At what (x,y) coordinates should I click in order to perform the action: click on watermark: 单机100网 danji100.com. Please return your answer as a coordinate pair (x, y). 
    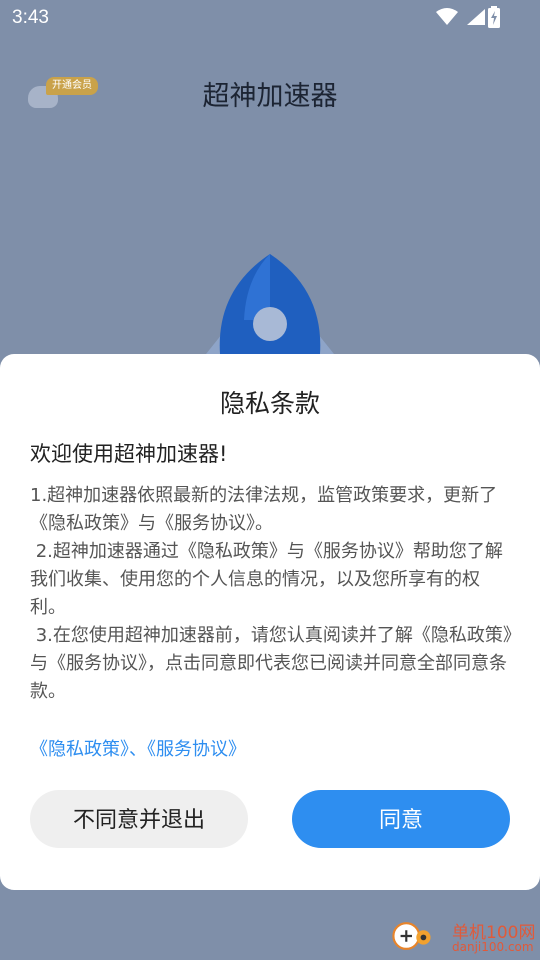
    Looking at the image, I should click on (465, 938).